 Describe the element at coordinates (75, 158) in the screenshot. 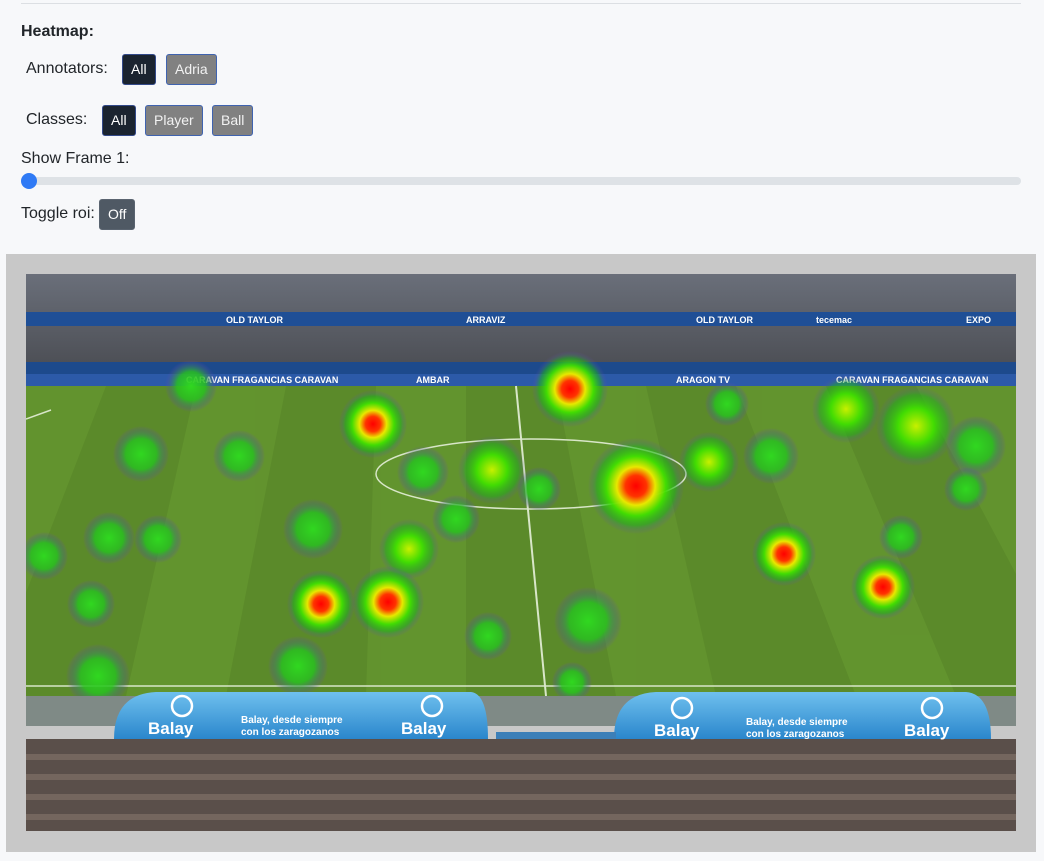

I see `show-frame-label: Show Frame 1:` at that location.